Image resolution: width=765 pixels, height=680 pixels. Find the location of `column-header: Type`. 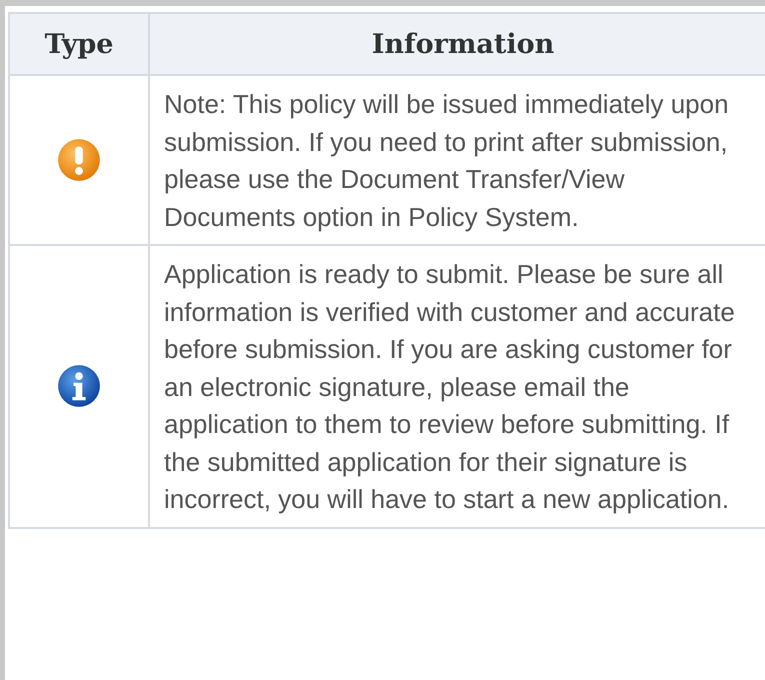

column-header: Type is located at coordinates (79, 44).